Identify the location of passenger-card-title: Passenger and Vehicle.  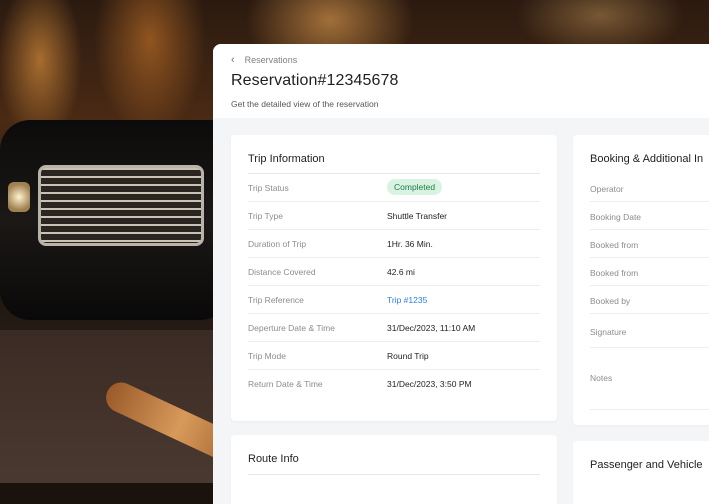
(646, 465).